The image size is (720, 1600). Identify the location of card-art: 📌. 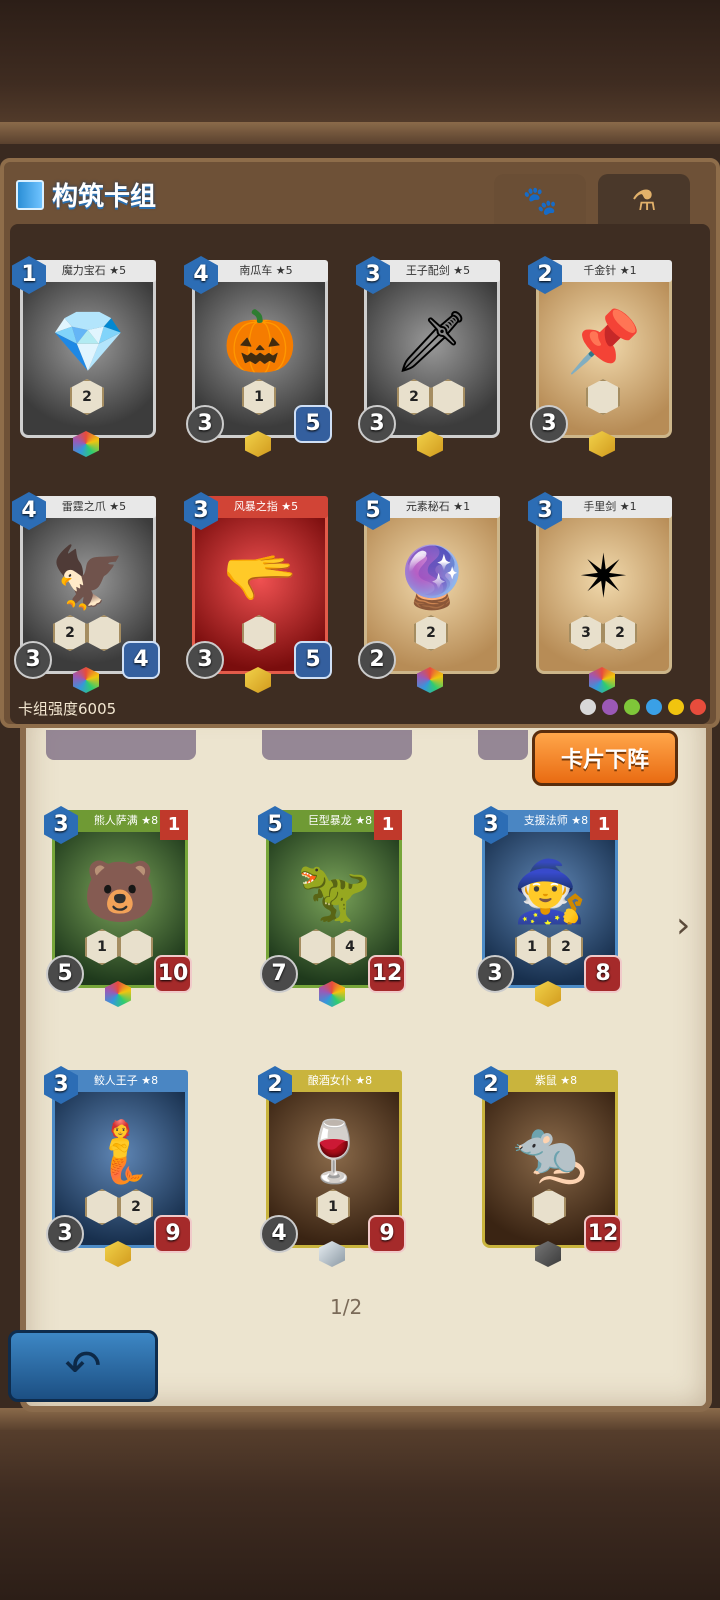
(604, 341).